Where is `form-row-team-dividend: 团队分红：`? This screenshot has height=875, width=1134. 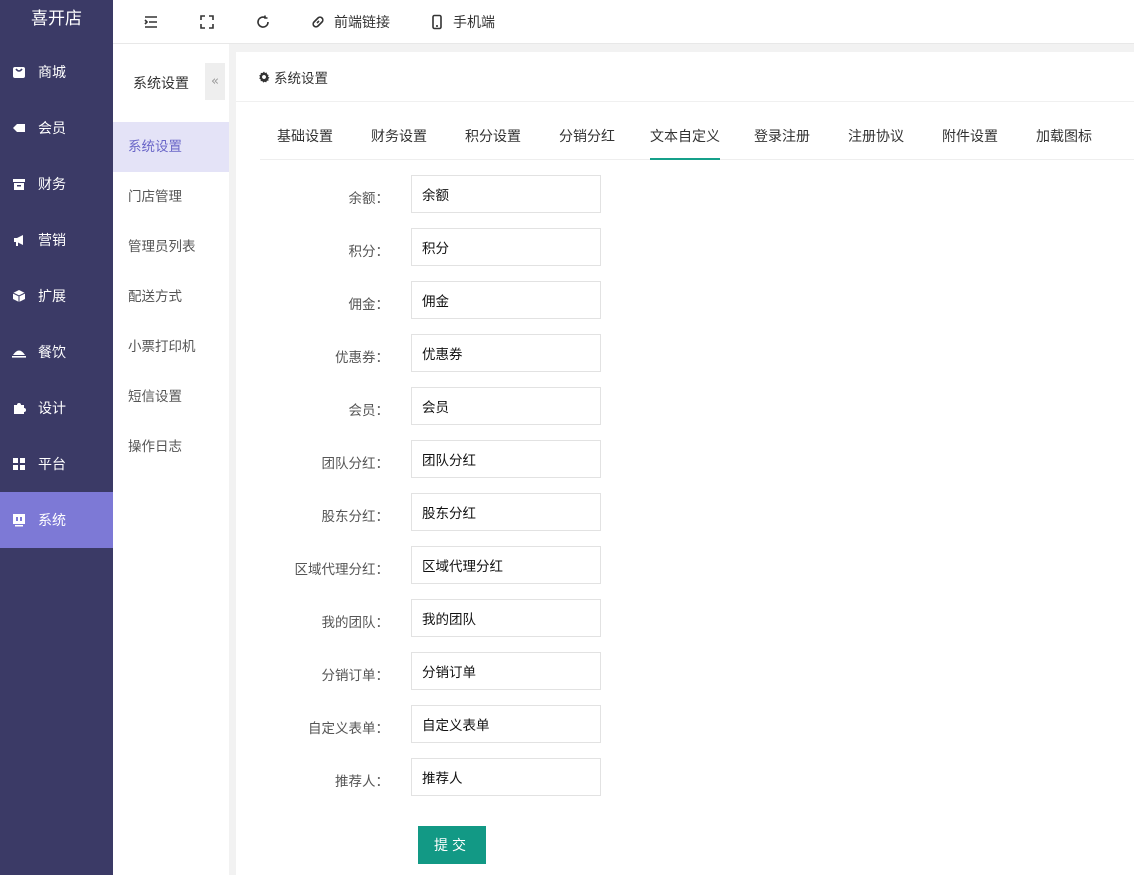 form-row-team-dividend: 团队分红： is located at coordinates (446, 466).